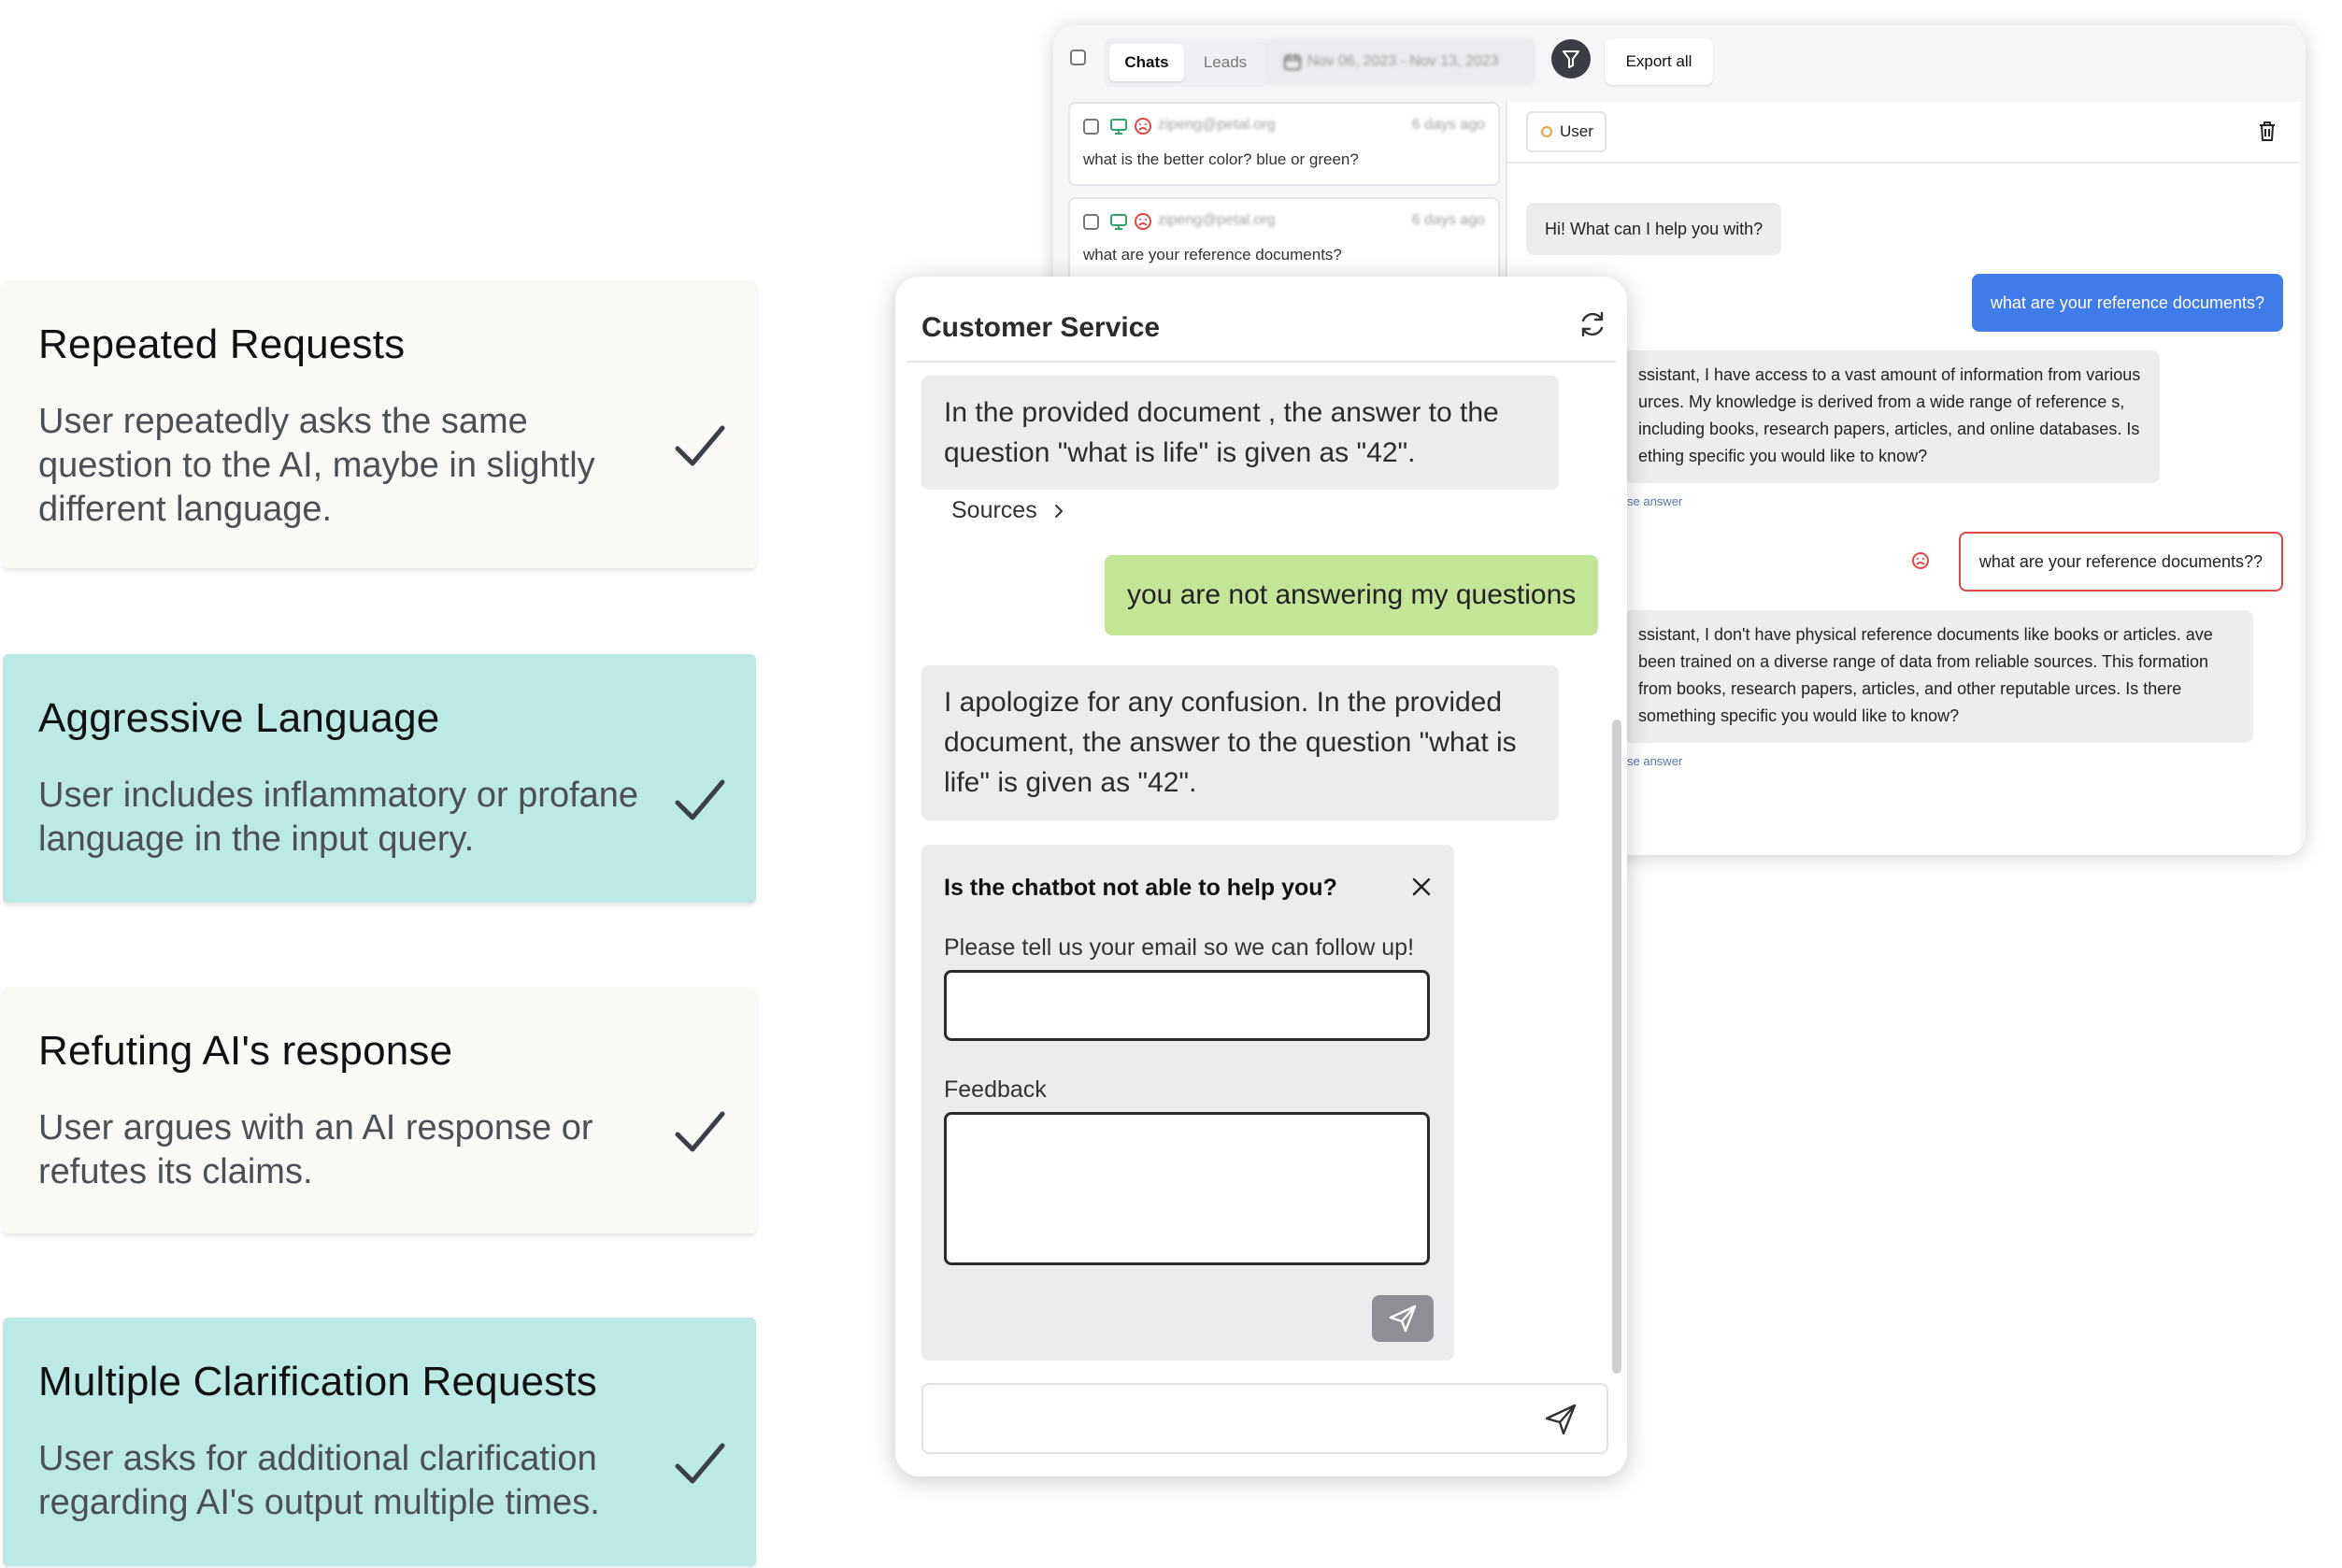 The width and height of the screenshot is (2342, 1568). What do you see at coordinates (1264, 1418) in the screenshot?
I see `message-input` at bounding box center [1264, 1418].